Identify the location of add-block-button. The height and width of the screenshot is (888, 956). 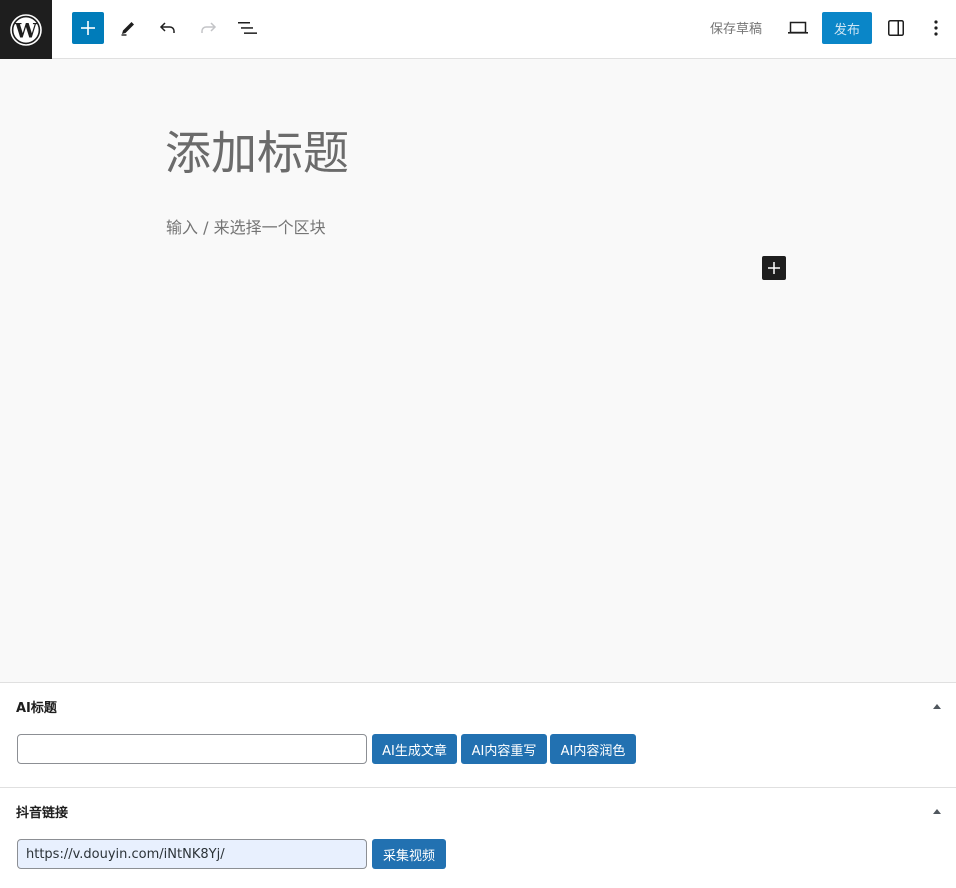
(774, 268).